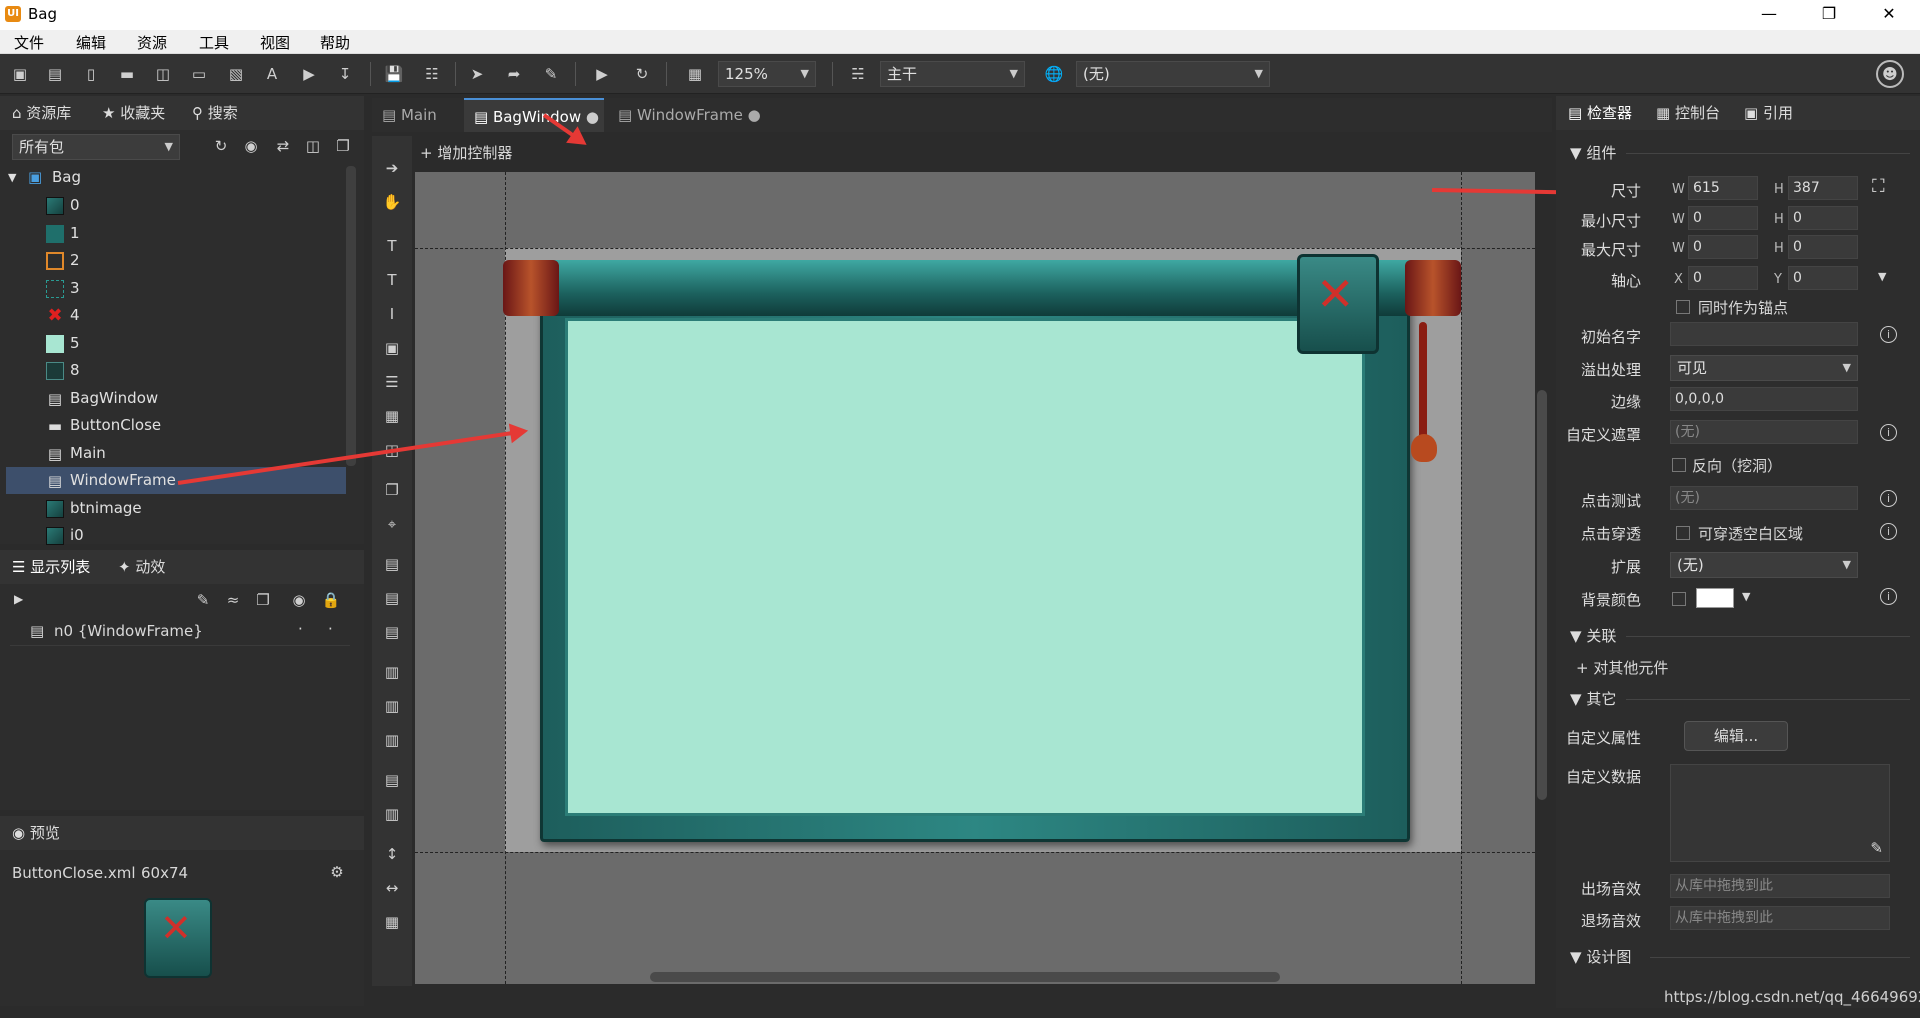  I want to click on align-center-icon: ▥, so click(392, 706).